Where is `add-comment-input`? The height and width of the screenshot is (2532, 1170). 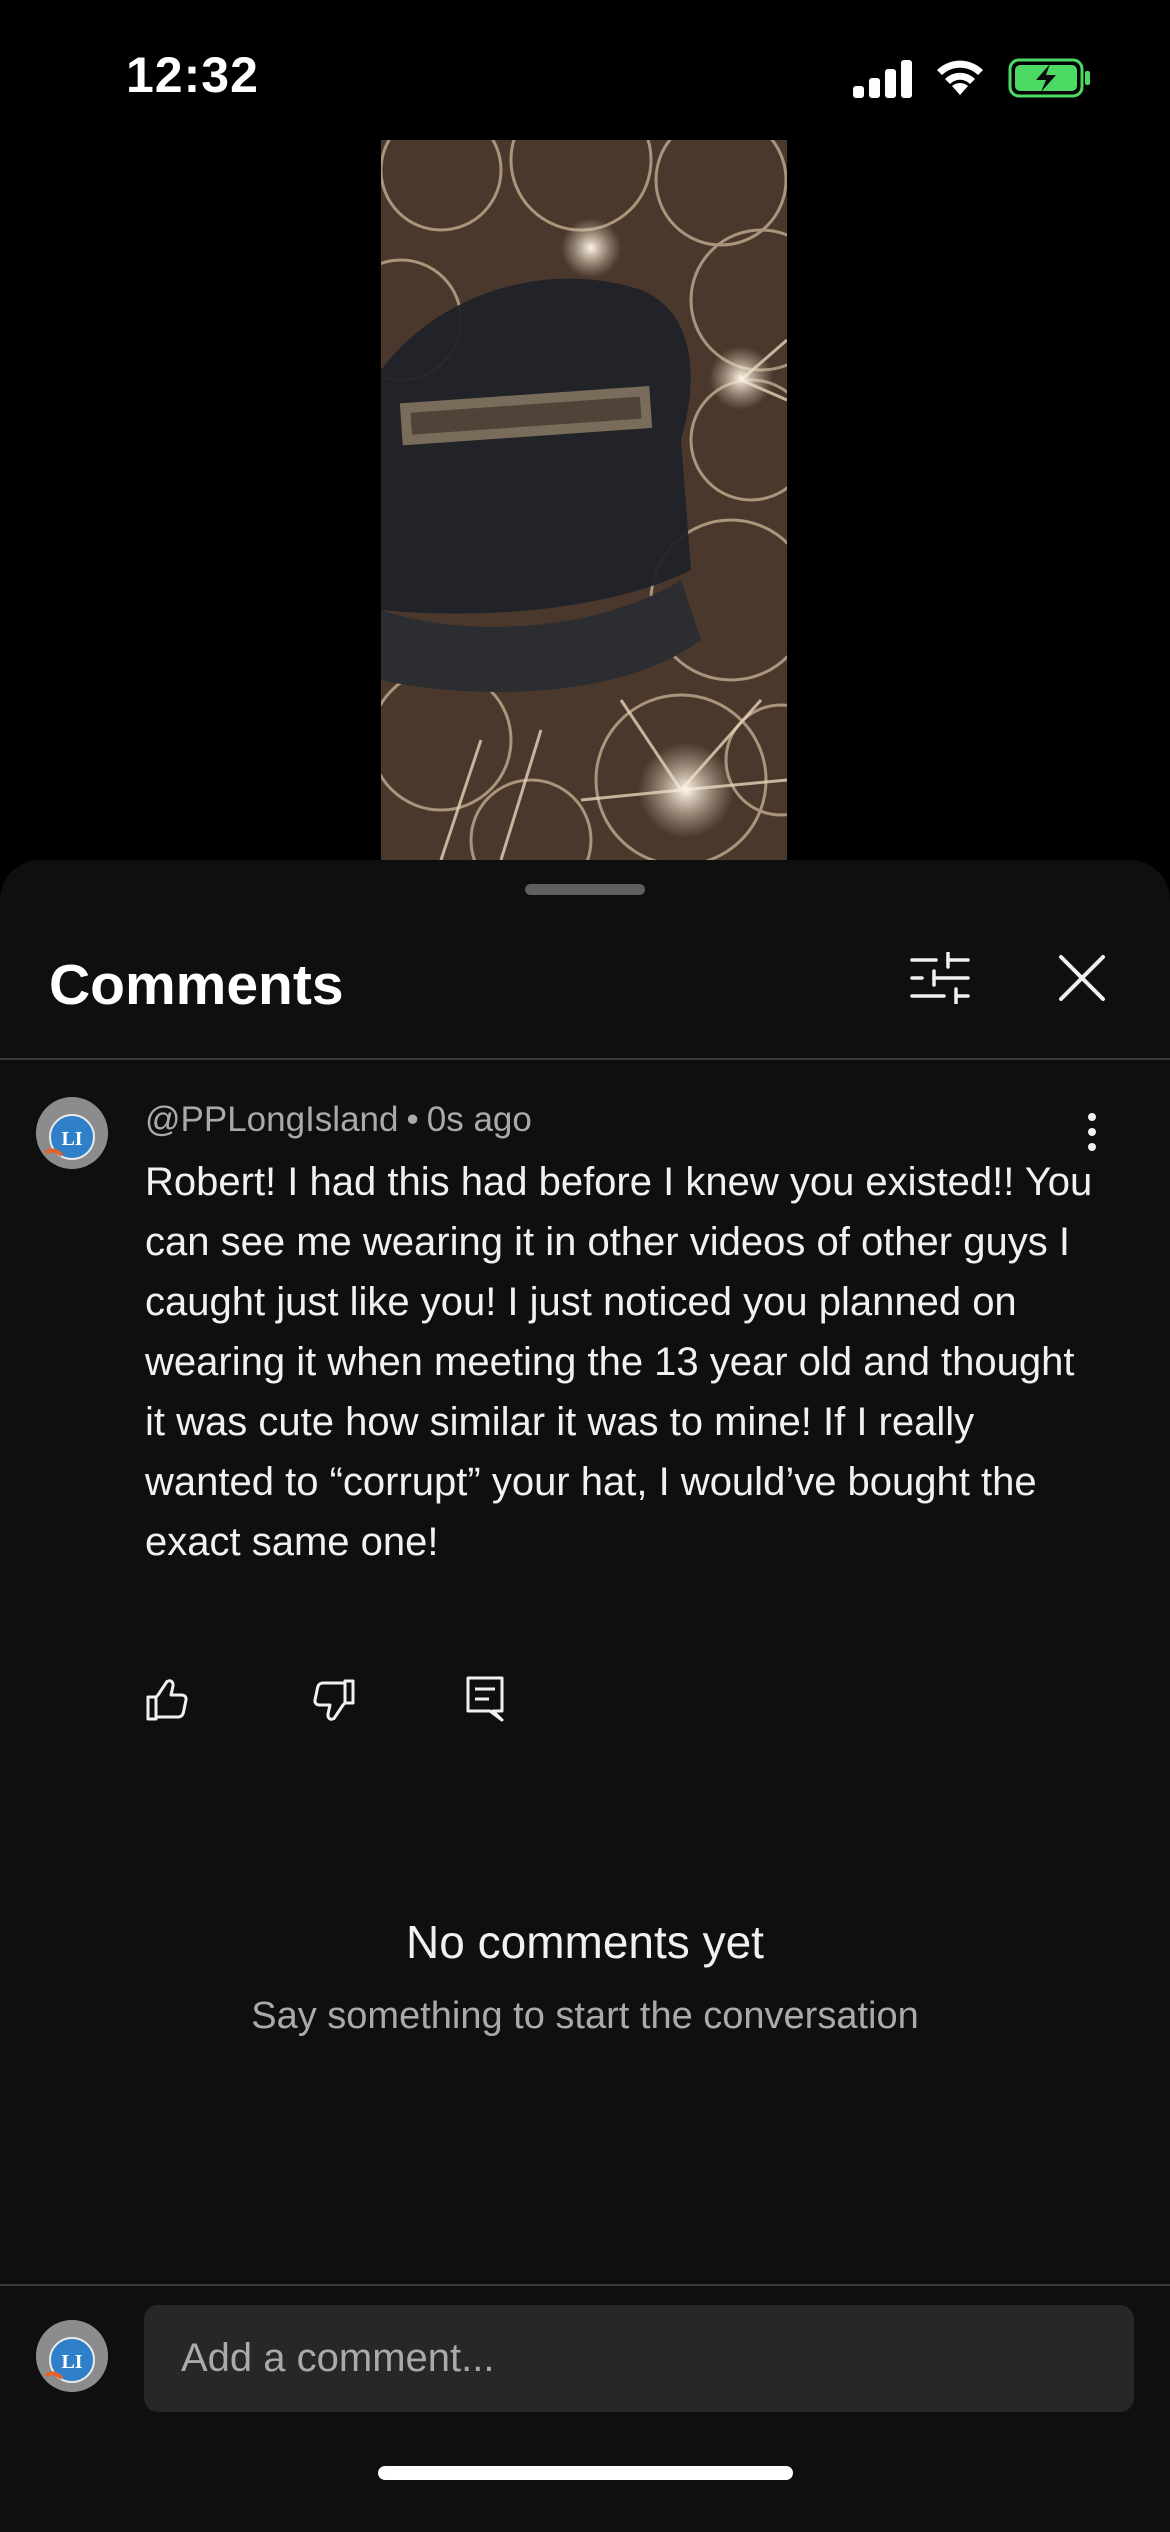
add-comment-input is located at coordinates (639, 2358).